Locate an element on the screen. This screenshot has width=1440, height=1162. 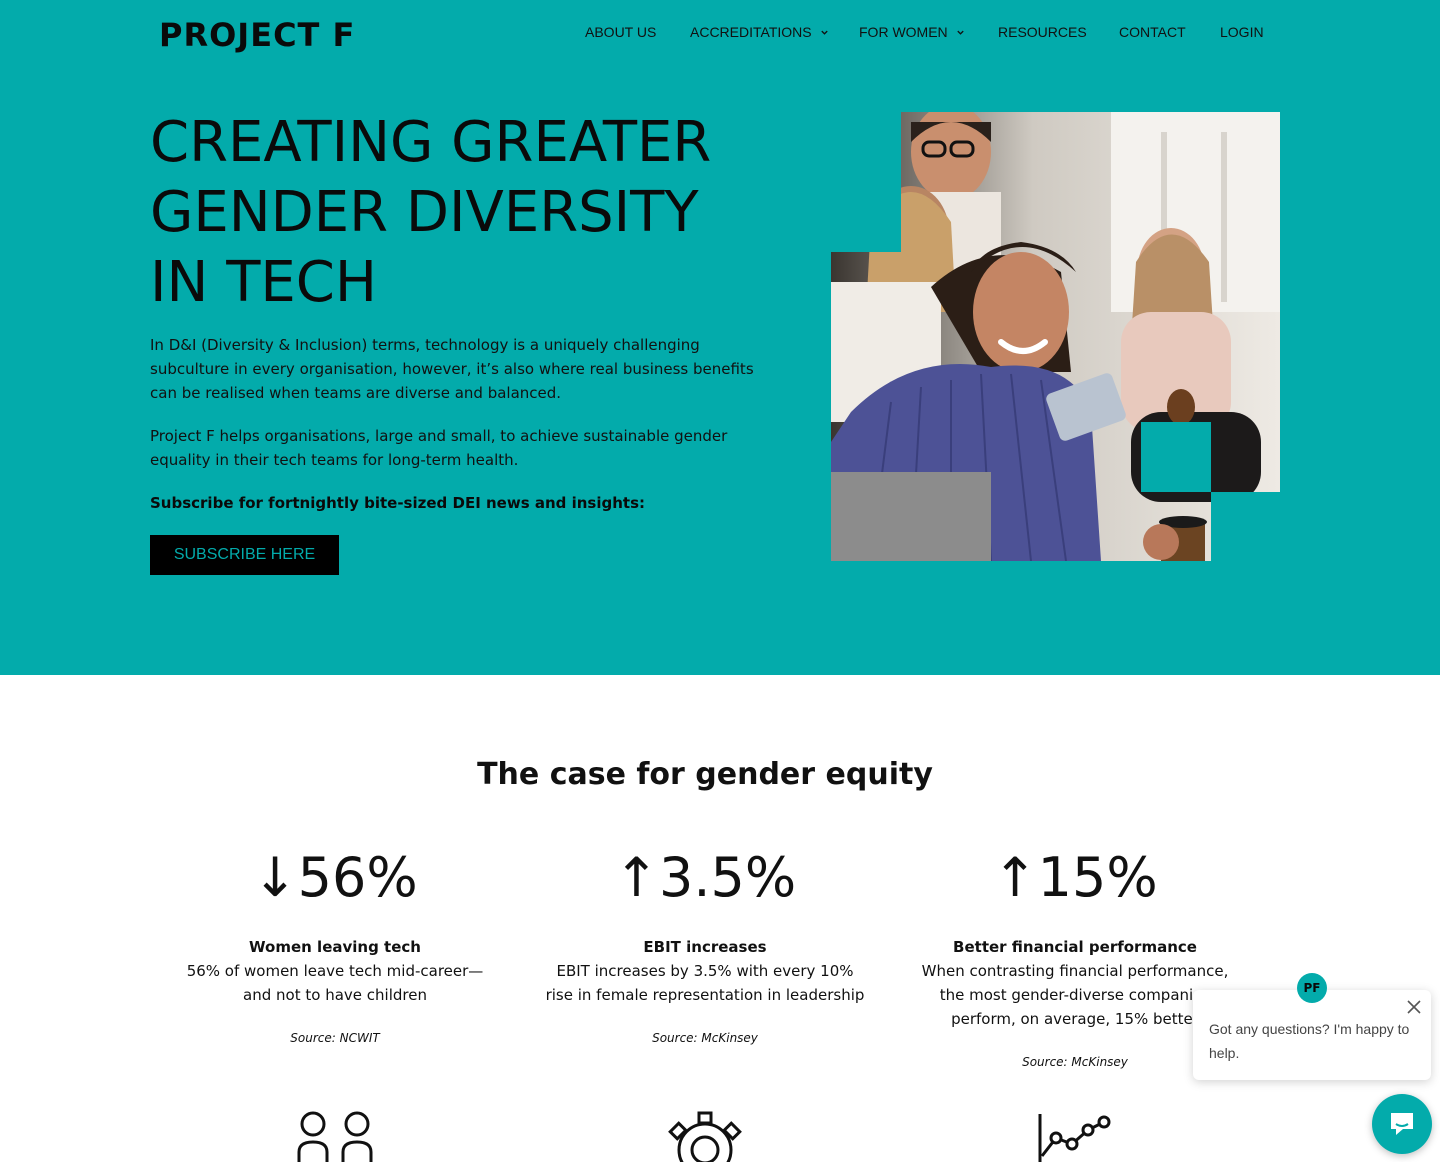
nav-about-us: ABOUT US is located at coordinates (620, 32).